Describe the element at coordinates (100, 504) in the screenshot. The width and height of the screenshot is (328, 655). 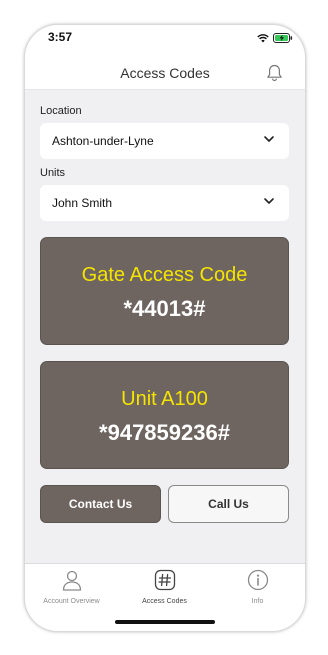
I see `contact-us-button: Contact Us` at that location.